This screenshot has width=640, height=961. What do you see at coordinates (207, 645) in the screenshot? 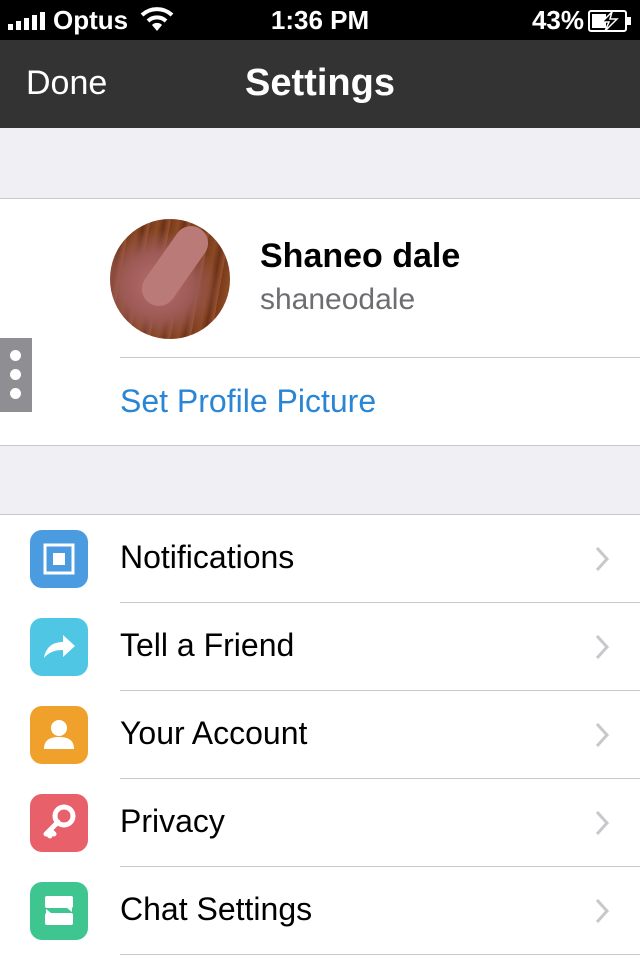
I see `settings-row-label: Tell a Friend` at bounding box center [207, 645].